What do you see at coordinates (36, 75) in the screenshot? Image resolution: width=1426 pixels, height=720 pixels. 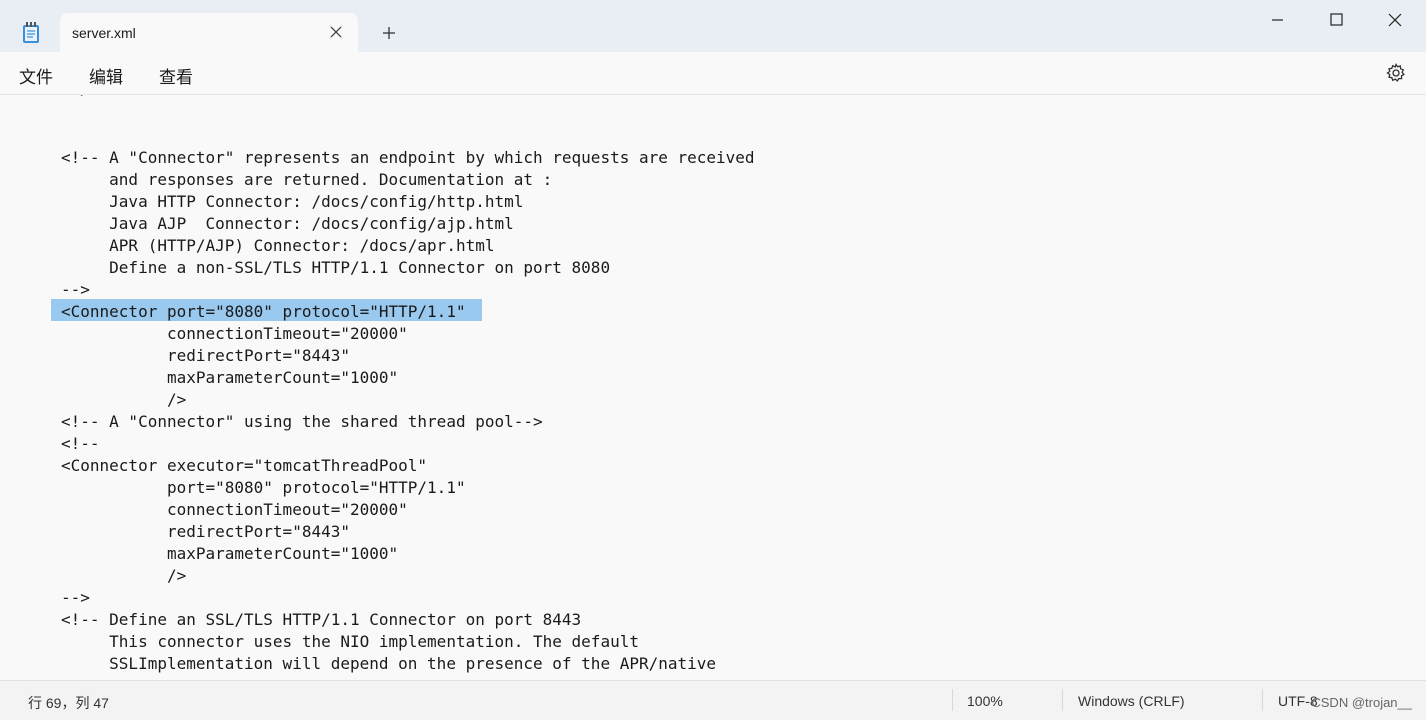 I see `menu-file: 文件` at bounding box center [36, 75].